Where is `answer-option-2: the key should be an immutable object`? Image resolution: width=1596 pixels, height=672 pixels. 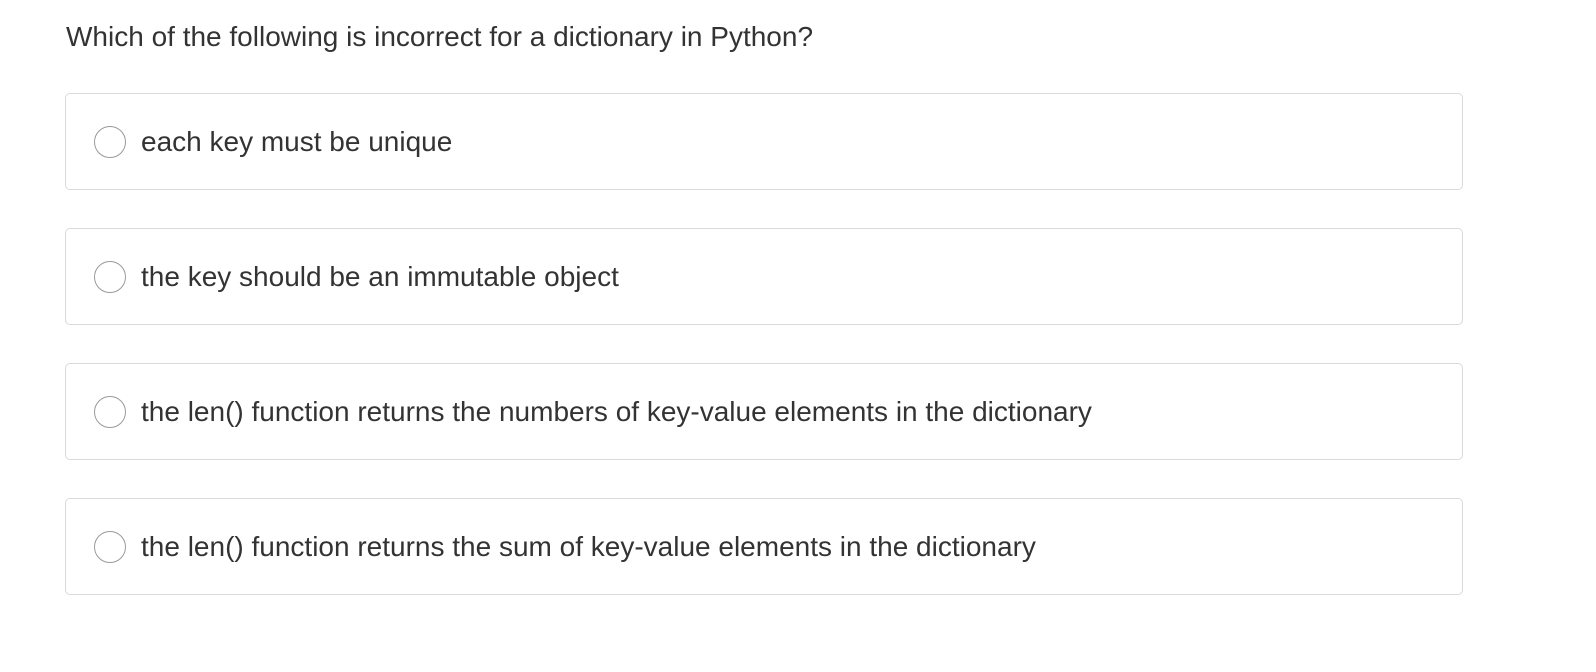 answer-option-2: the key should be an immutable object is located at coordinates (764, 276).